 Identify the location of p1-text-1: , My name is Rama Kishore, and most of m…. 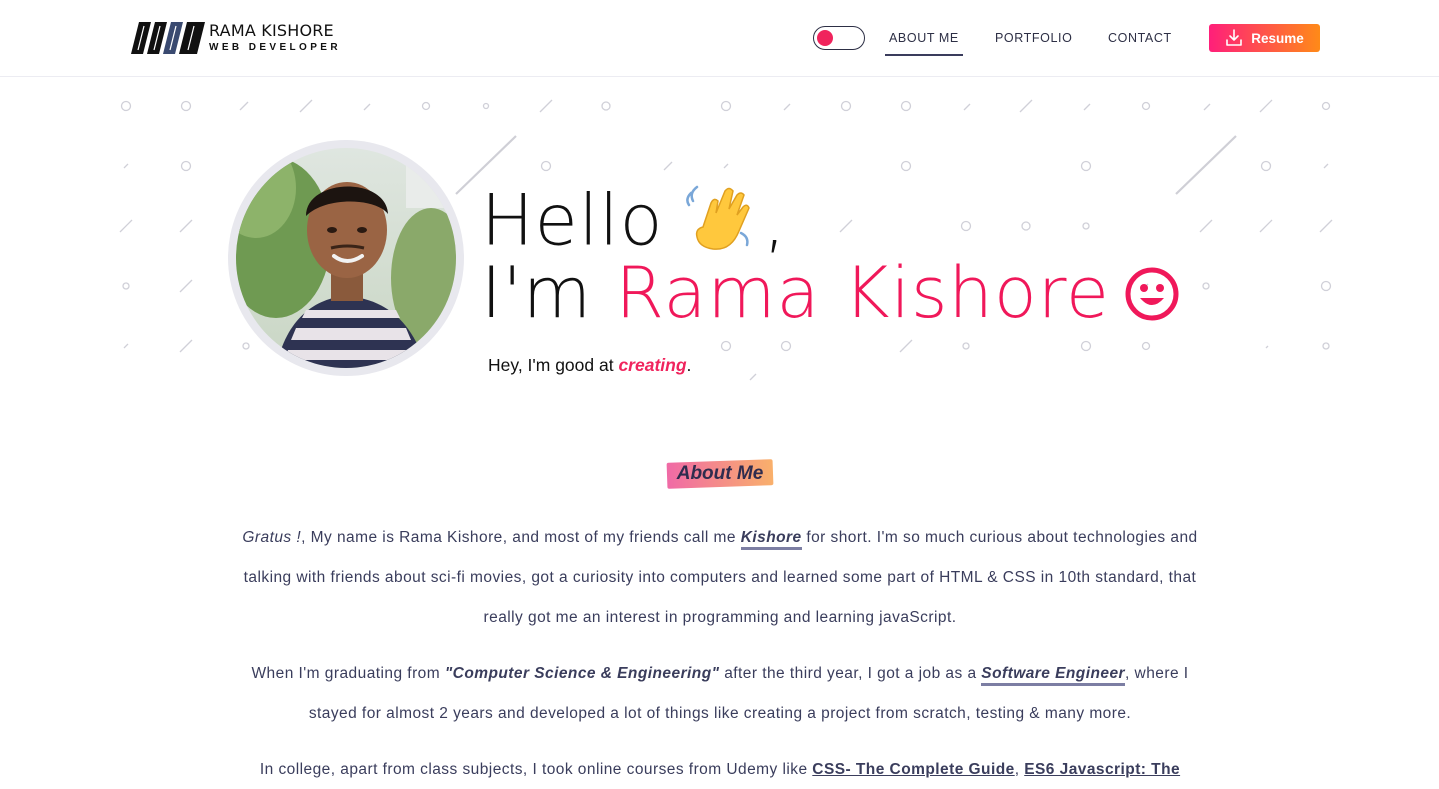
(521, 537).